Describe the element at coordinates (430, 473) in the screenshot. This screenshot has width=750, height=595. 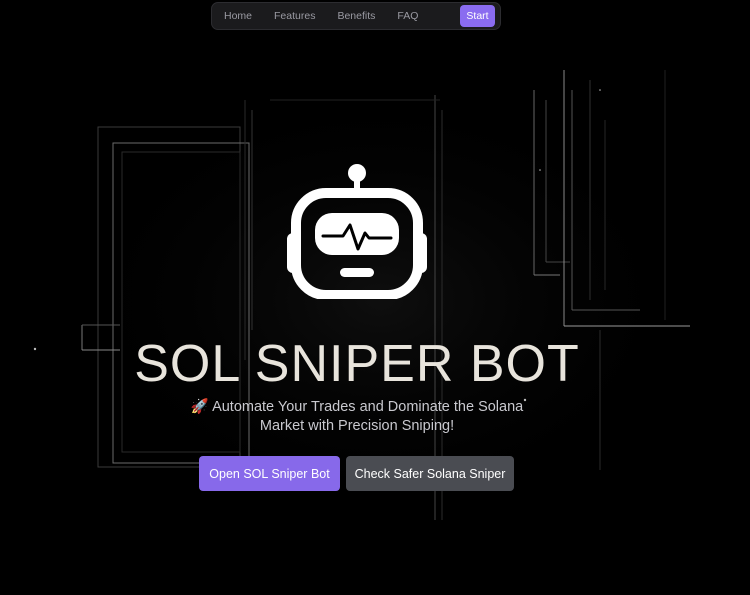
I see `check-safer-solana-sniper-button: Check Safer Solana Sniper` at that location.